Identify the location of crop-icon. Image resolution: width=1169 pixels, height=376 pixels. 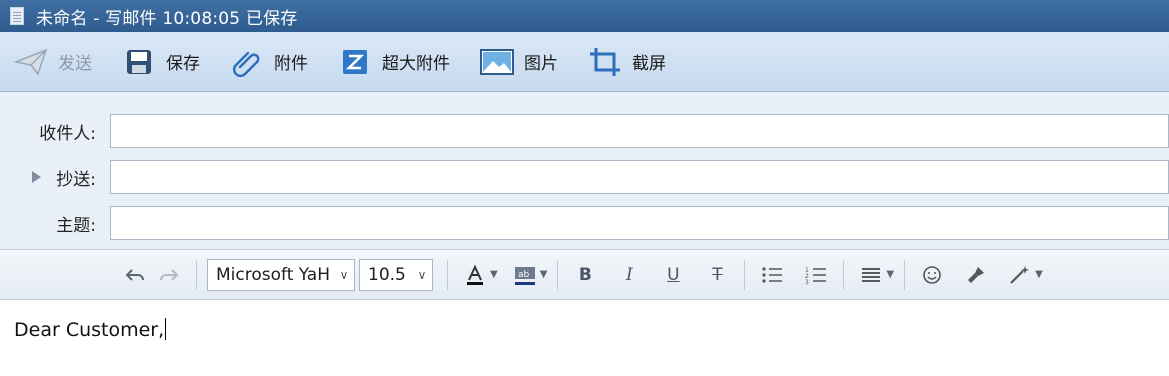
(605, 62).